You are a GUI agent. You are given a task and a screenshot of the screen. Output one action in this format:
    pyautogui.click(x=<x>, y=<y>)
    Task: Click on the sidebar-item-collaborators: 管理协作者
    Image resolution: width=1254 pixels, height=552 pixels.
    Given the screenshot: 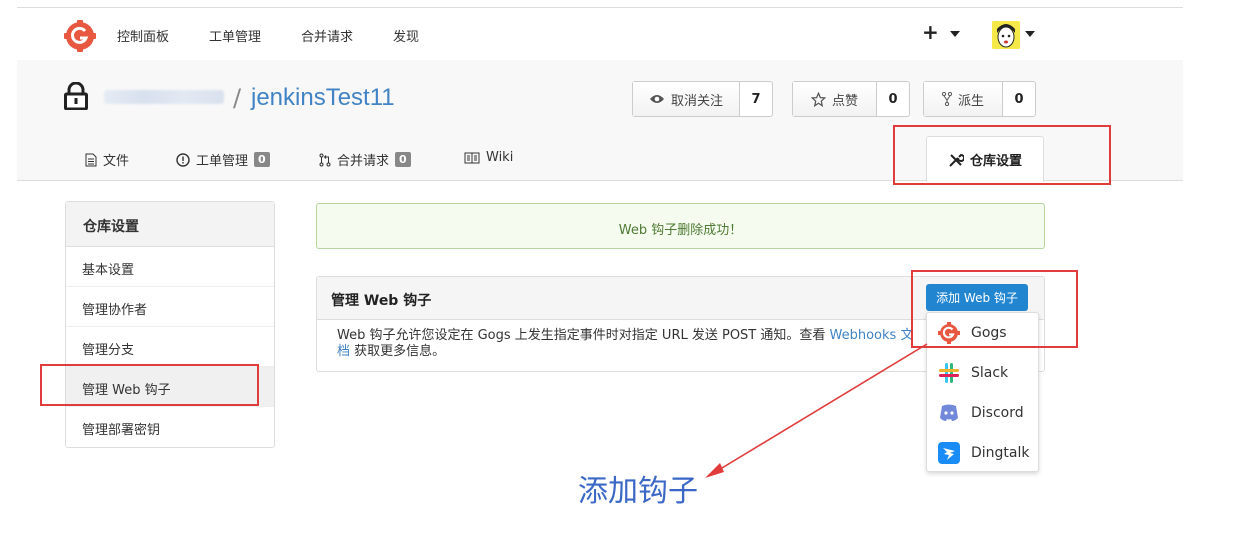 What is the action you would take?
    pyautogui.click(x=170, y=307)
    